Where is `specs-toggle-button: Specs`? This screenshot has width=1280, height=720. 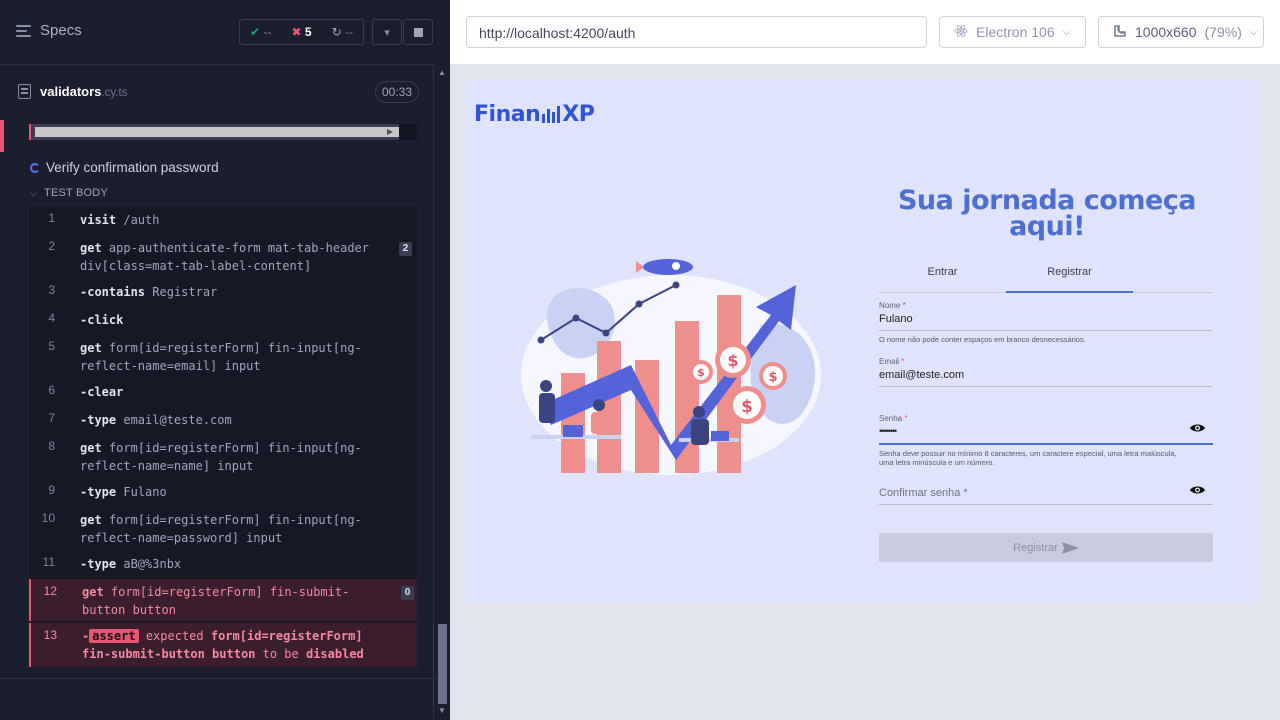
specs-toggle-button: Specs is located at coordinates (49, 30).